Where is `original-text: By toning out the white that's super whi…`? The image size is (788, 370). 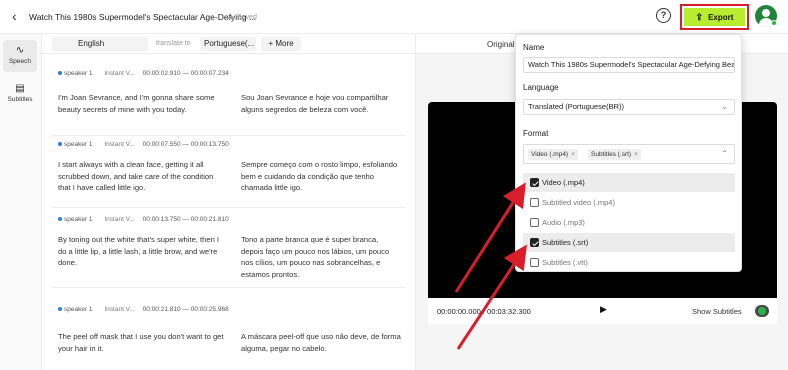 original-text: By toning out the white that's super whi… is located at coordinates (143, 251).